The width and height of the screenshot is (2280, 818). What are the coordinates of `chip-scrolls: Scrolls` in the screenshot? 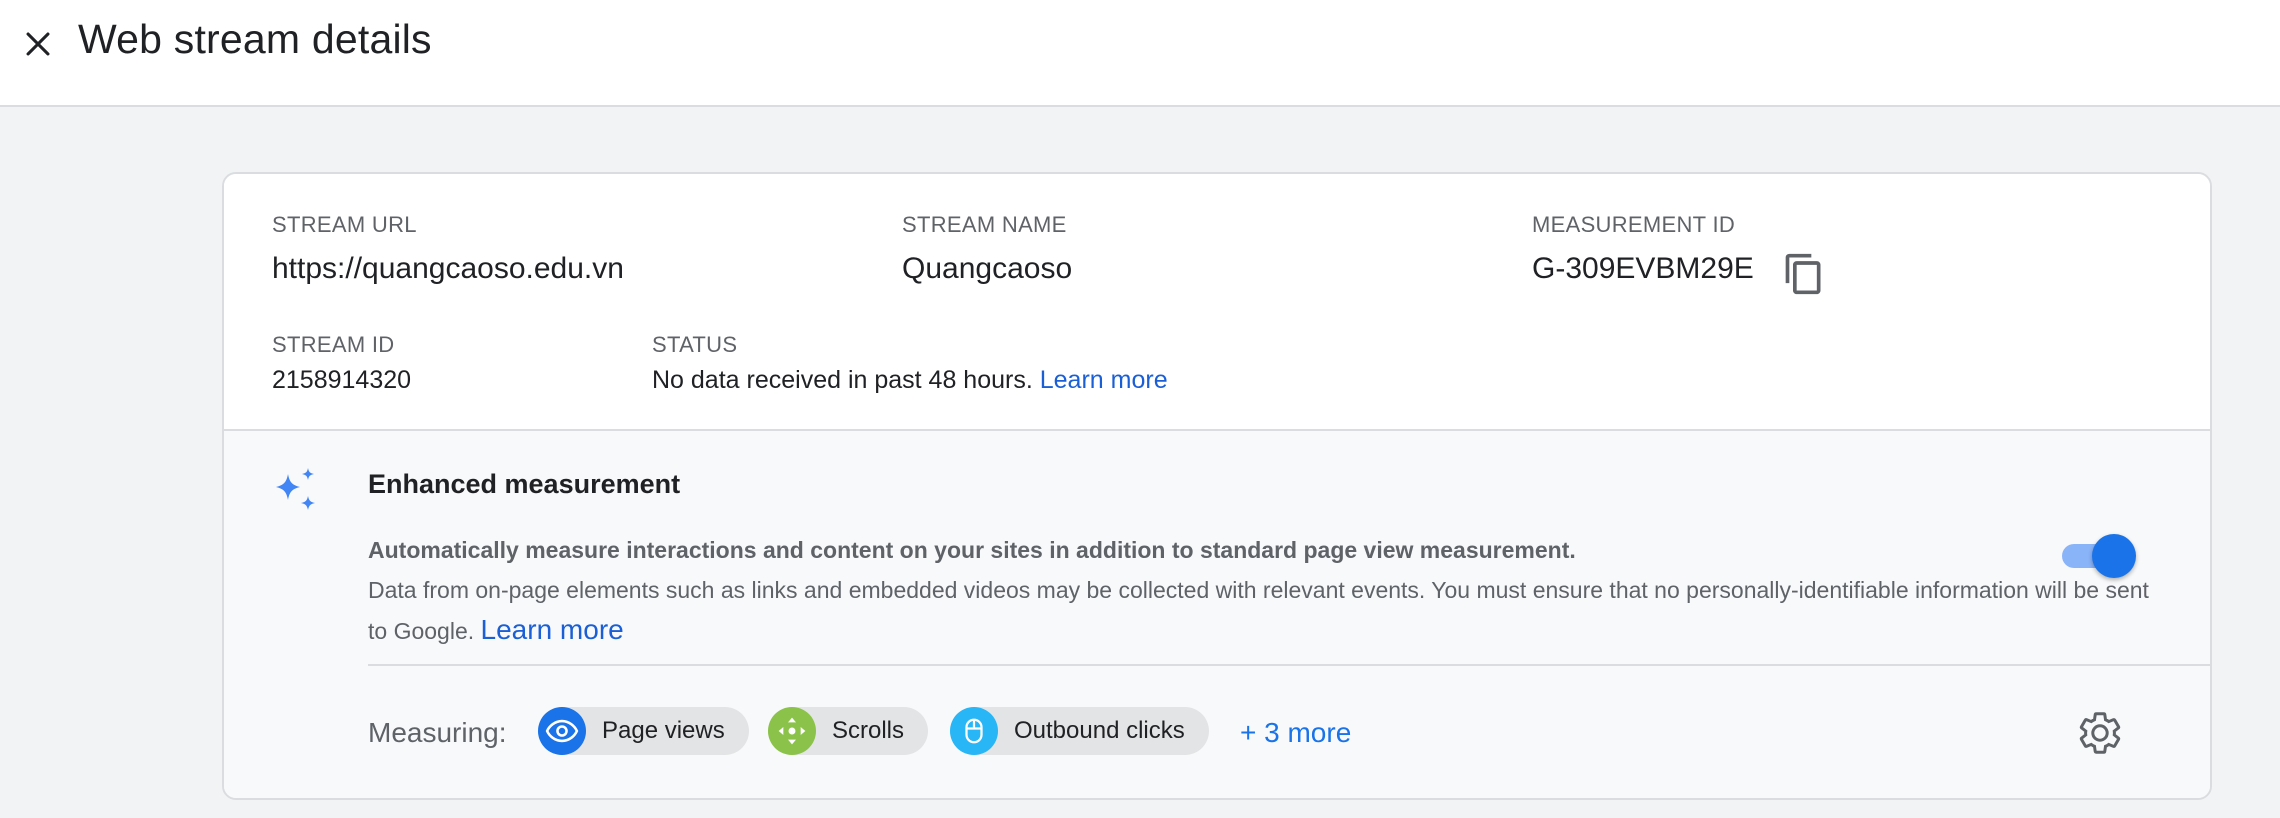 It's located at (848, 731).